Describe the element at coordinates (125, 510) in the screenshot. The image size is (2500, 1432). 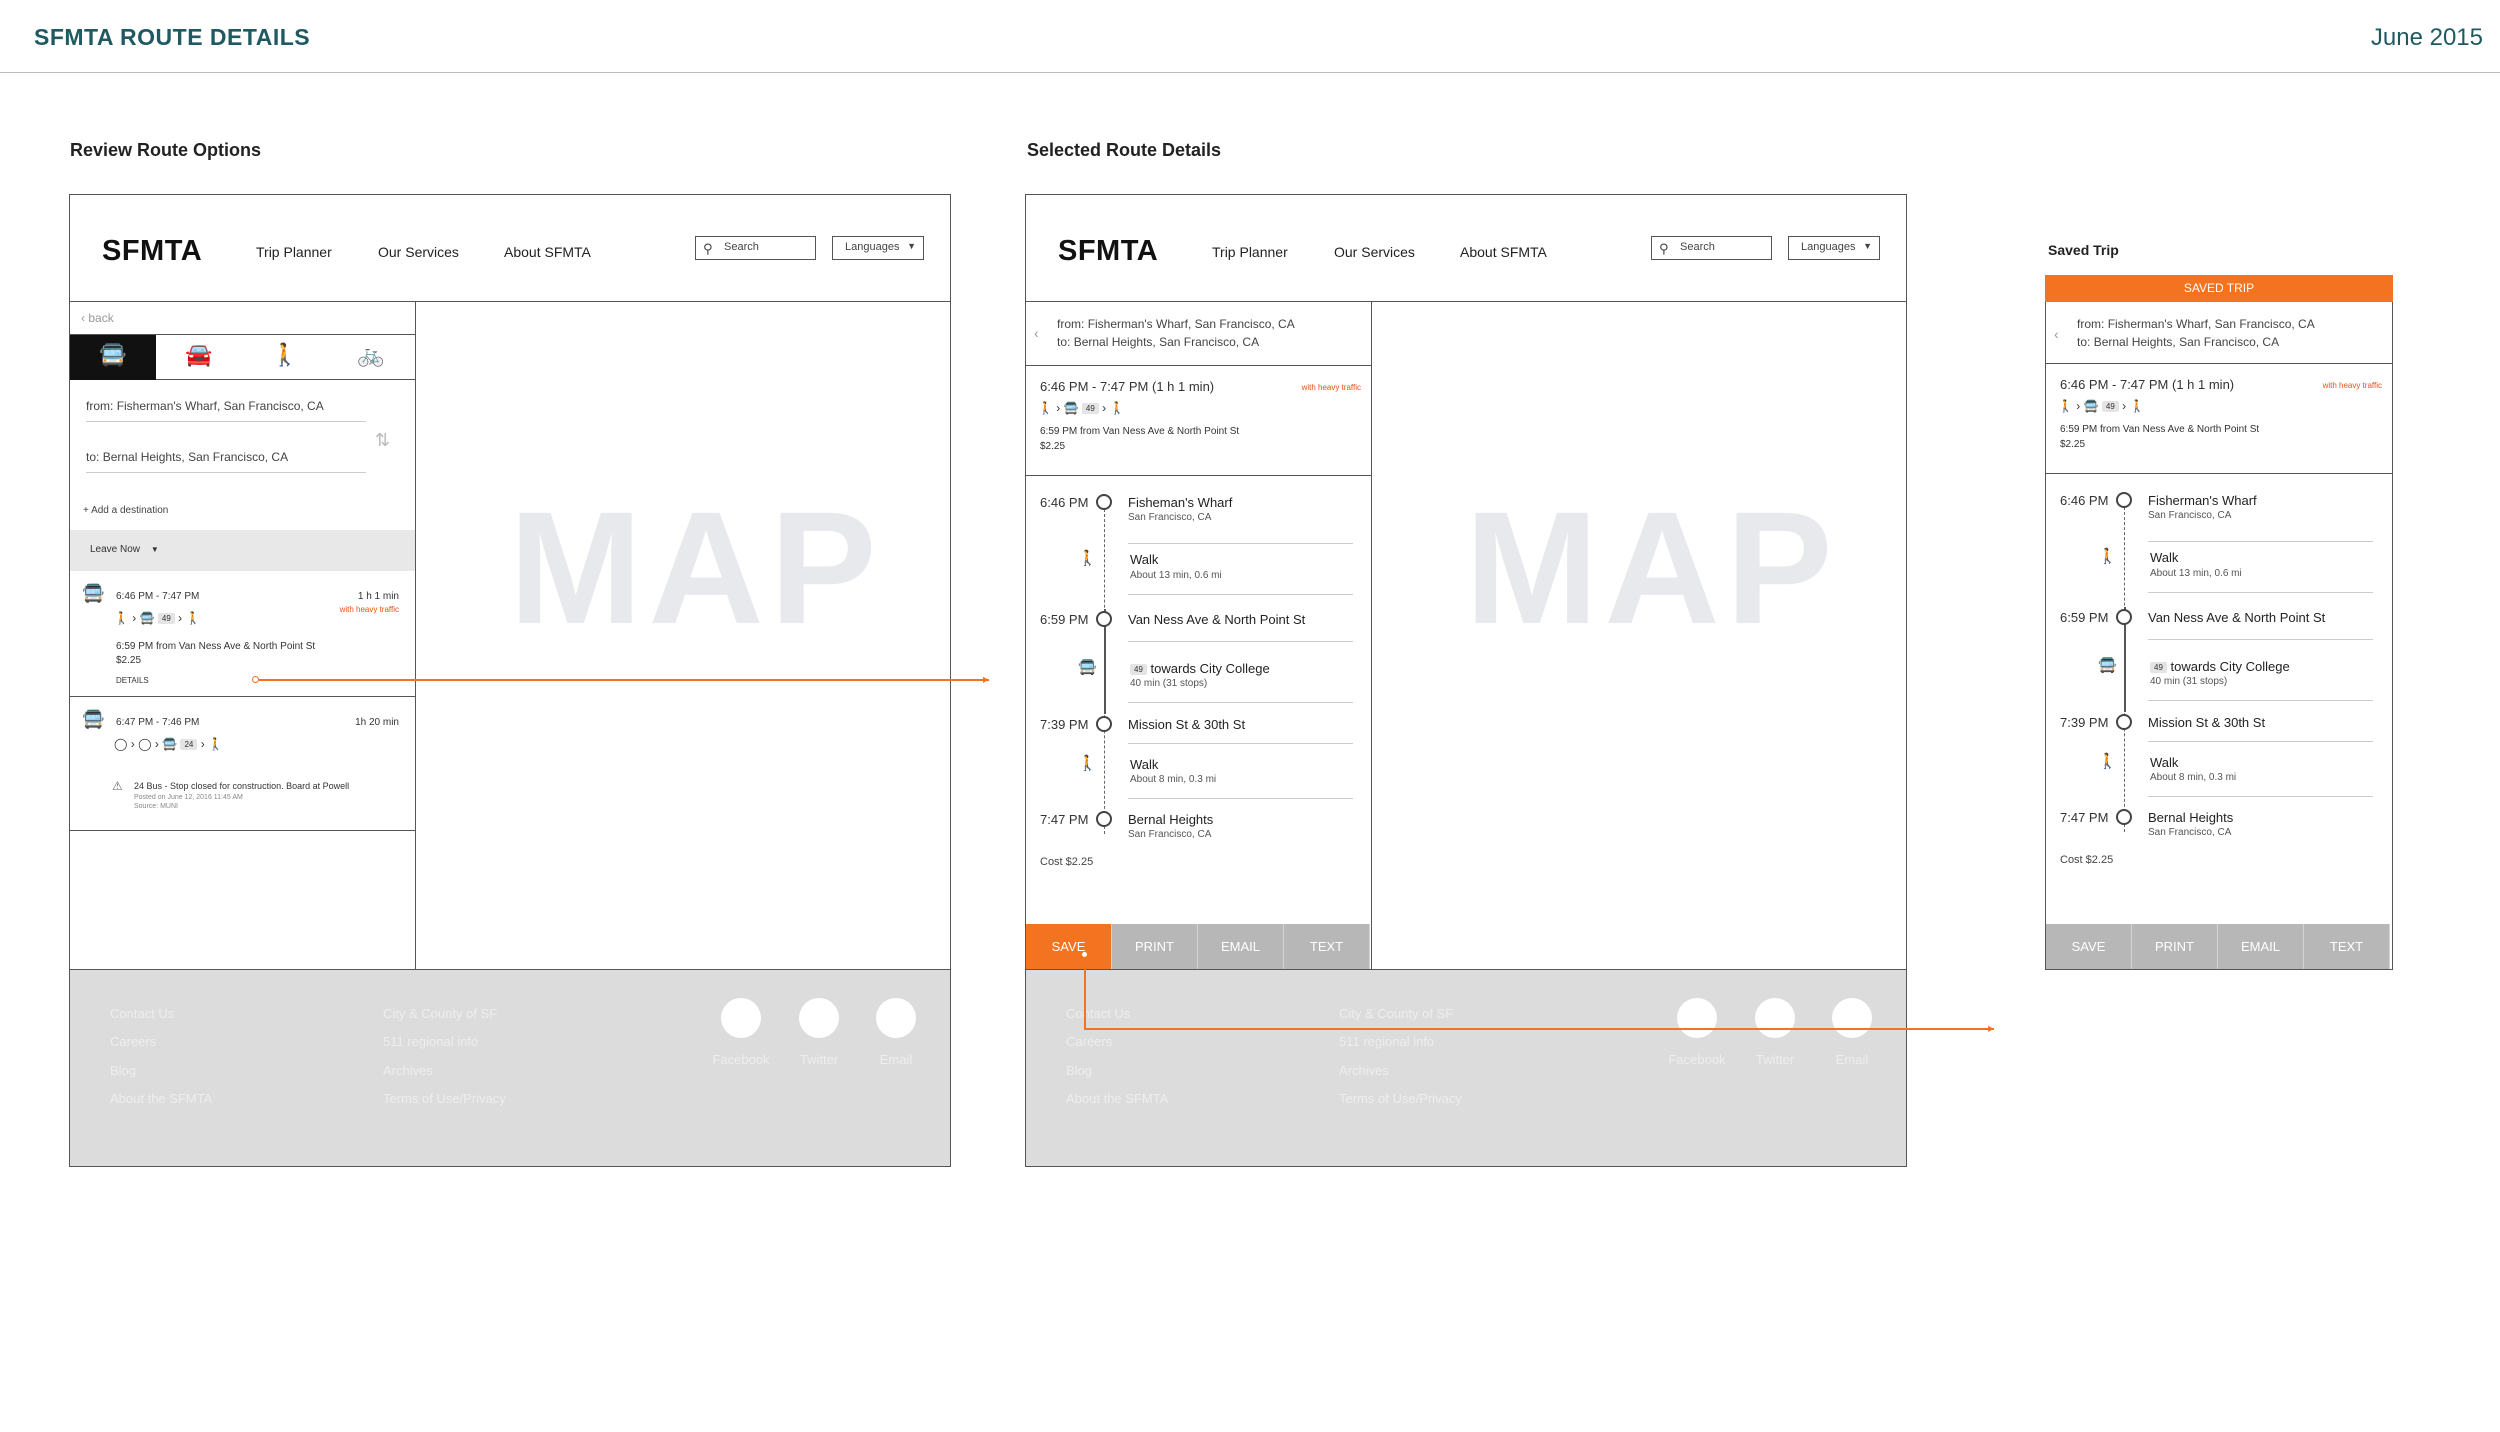
I see `add-destination-link: + Add a destination` at that location.